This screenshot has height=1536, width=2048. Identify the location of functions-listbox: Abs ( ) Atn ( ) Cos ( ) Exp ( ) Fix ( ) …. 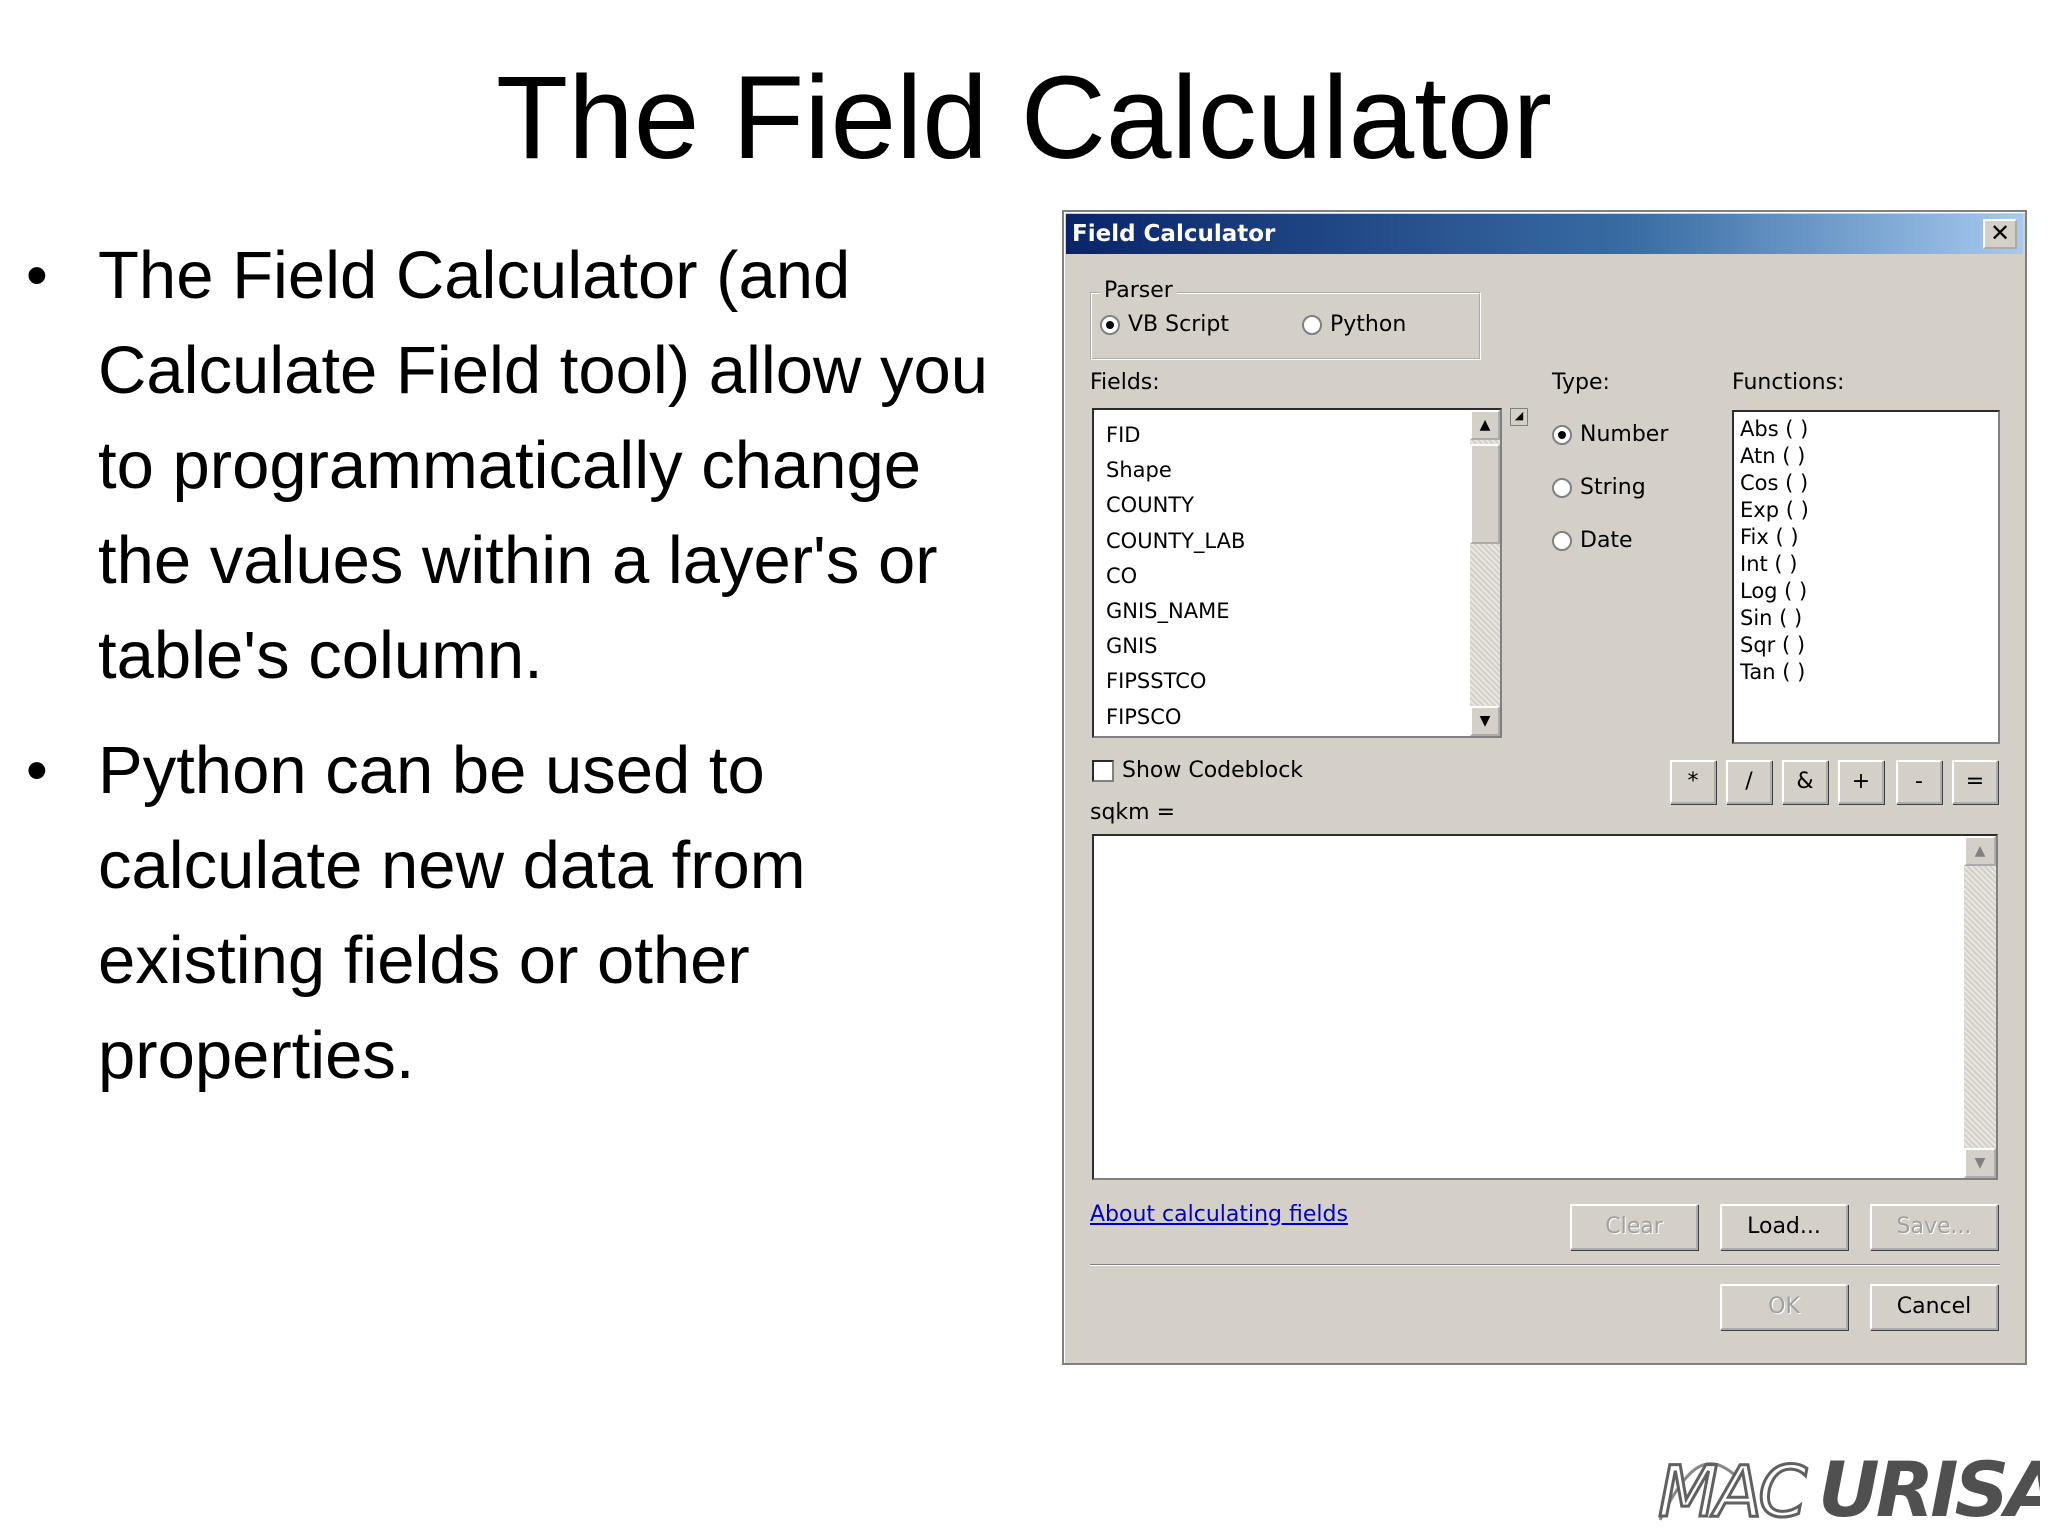
(1866, 577).